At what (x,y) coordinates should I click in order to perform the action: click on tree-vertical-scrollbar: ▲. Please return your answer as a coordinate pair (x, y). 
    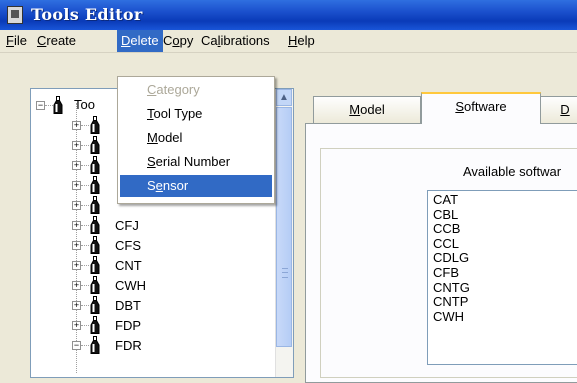
    Looking at the image, I should click on (284, 233).